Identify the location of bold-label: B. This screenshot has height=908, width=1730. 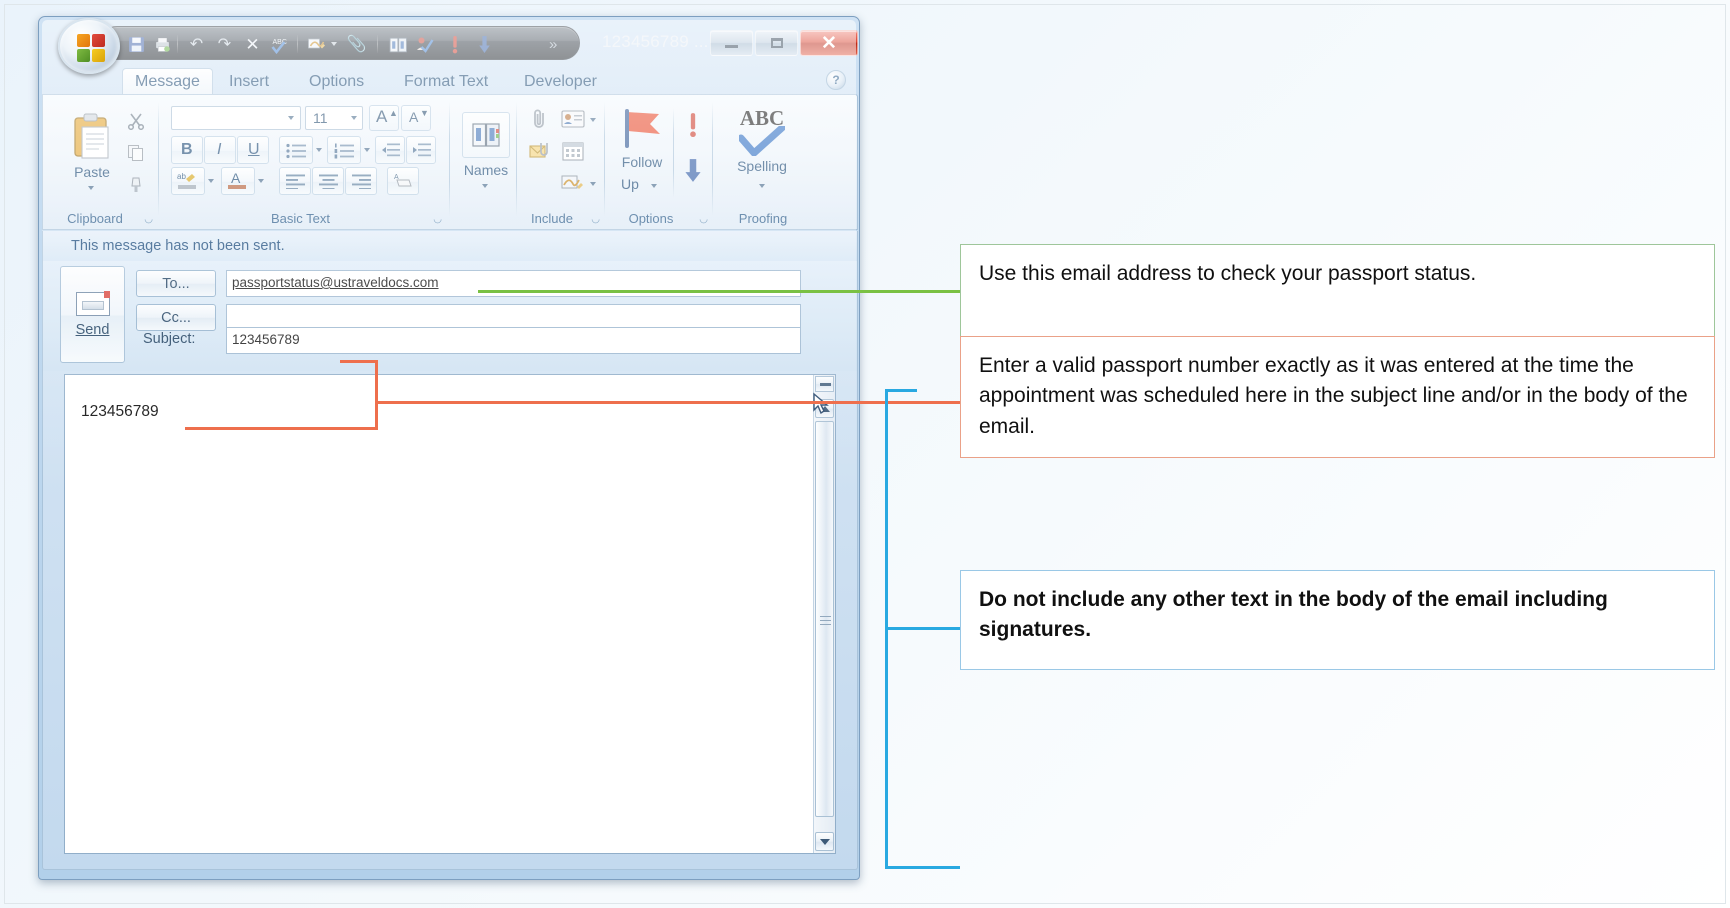
(187, 149).